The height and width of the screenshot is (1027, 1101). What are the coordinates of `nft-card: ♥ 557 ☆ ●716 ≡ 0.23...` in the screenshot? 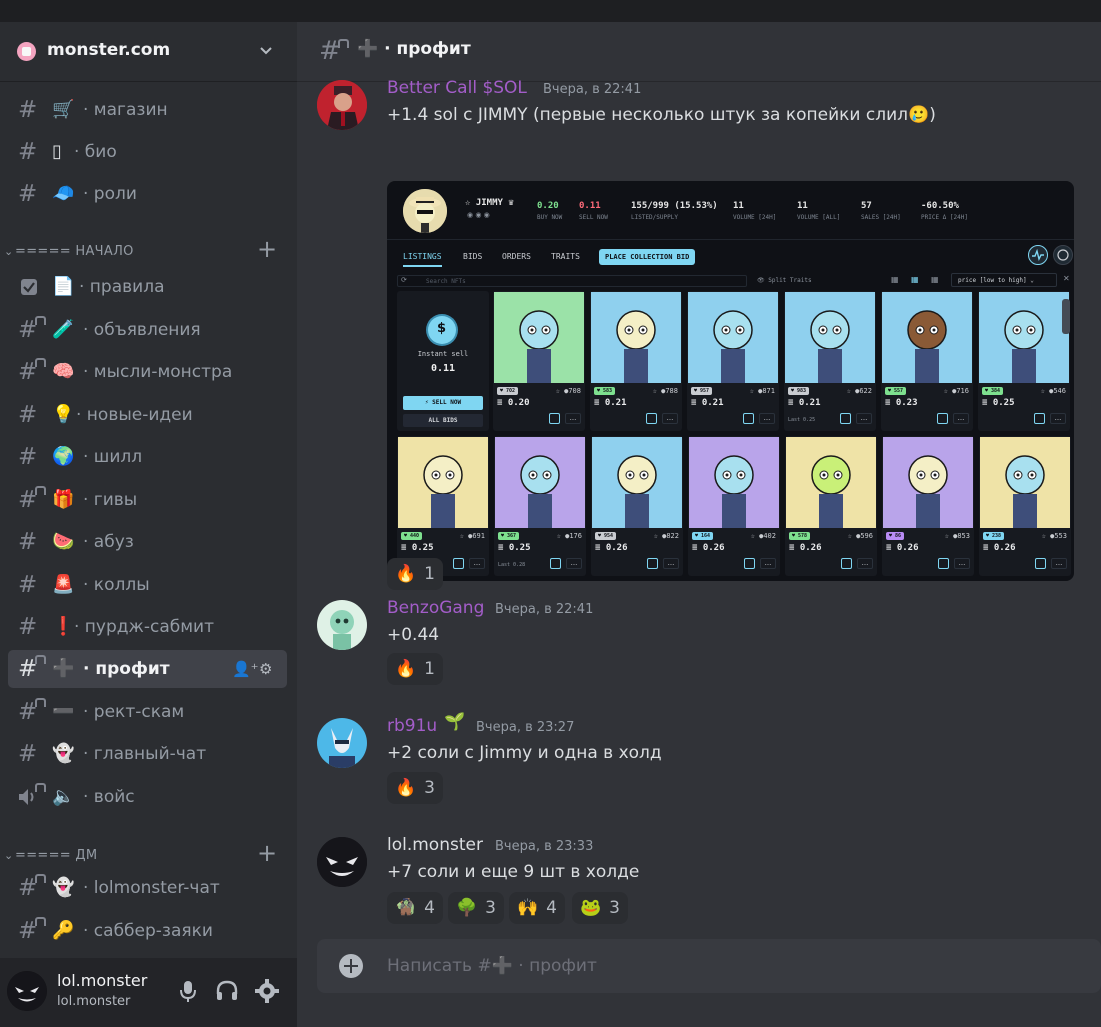 It's located at (927, 361).